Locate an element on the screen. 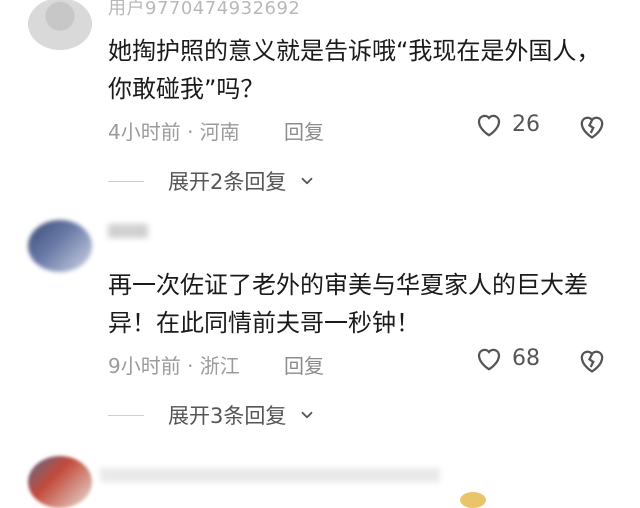 This screenshot has width=640, height=508. username: 用户977047493​2692 is located at coordinates (204, 10).